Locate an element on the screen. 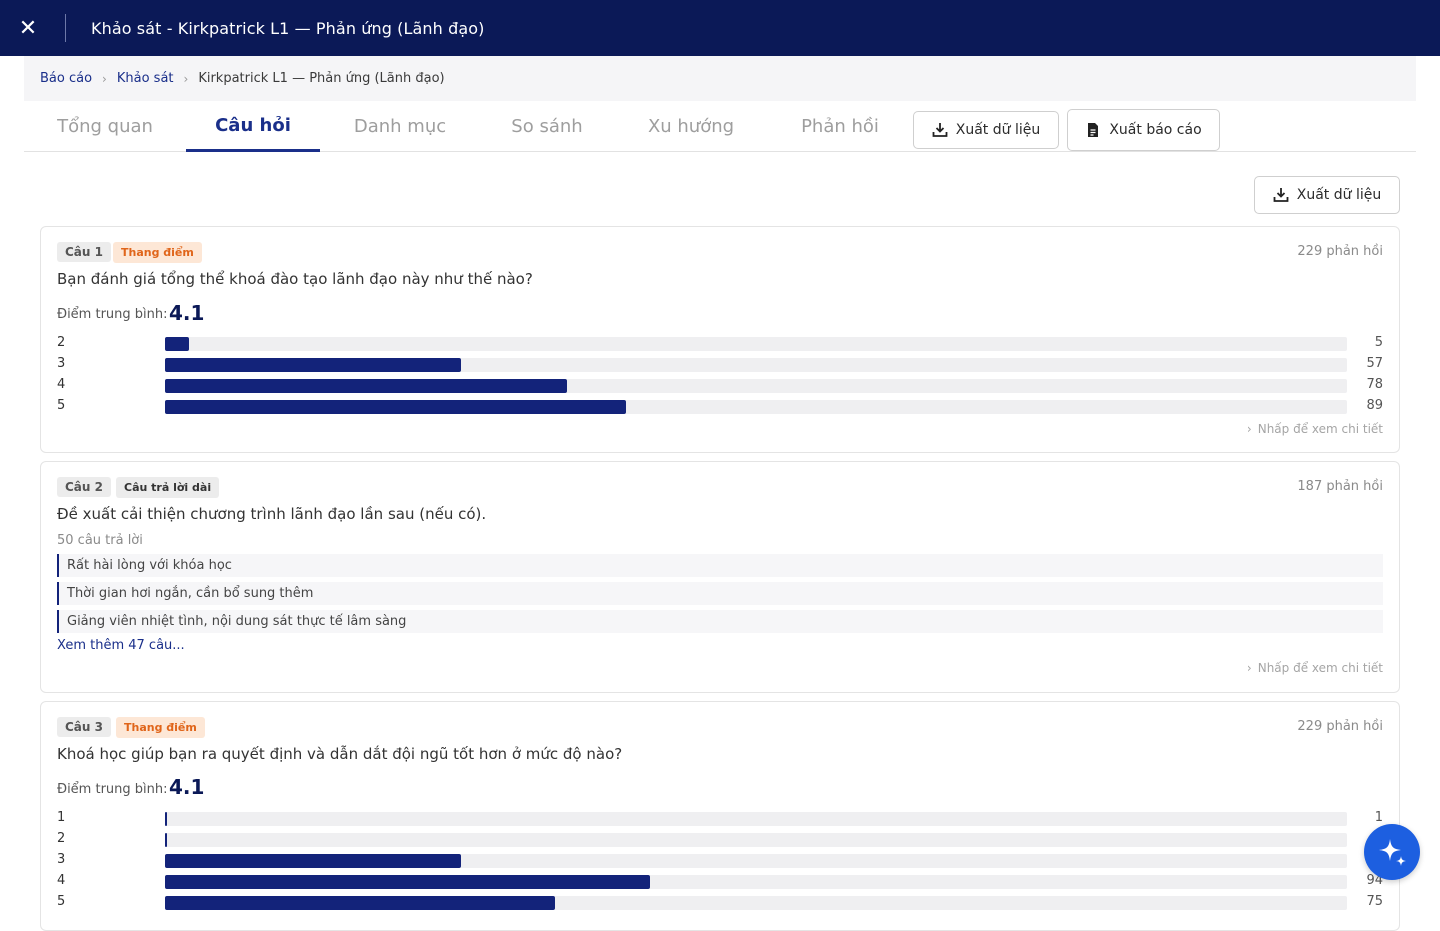 This screenshot has width=1440, height=931. export-report-label: Xuất báo cáo is located at coordinates (1155, 130).